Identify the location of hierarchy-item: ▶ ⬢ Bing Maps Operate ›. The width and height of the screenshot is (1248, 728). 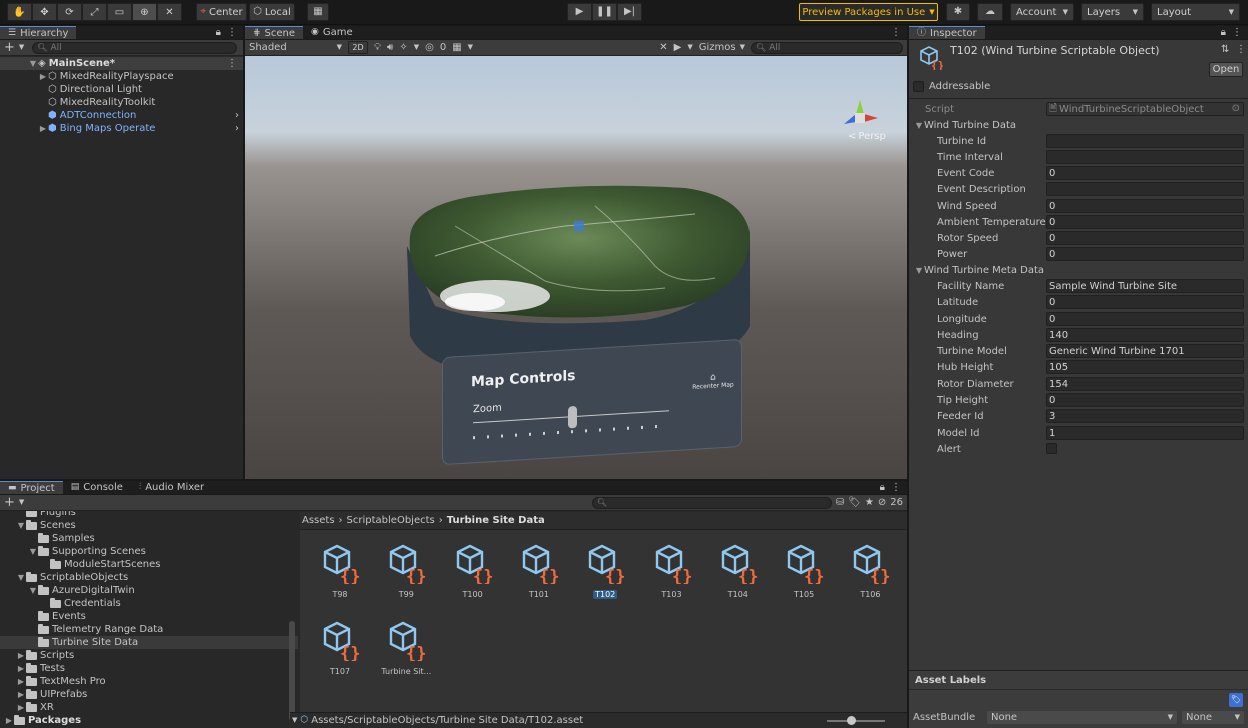
(121, 128).